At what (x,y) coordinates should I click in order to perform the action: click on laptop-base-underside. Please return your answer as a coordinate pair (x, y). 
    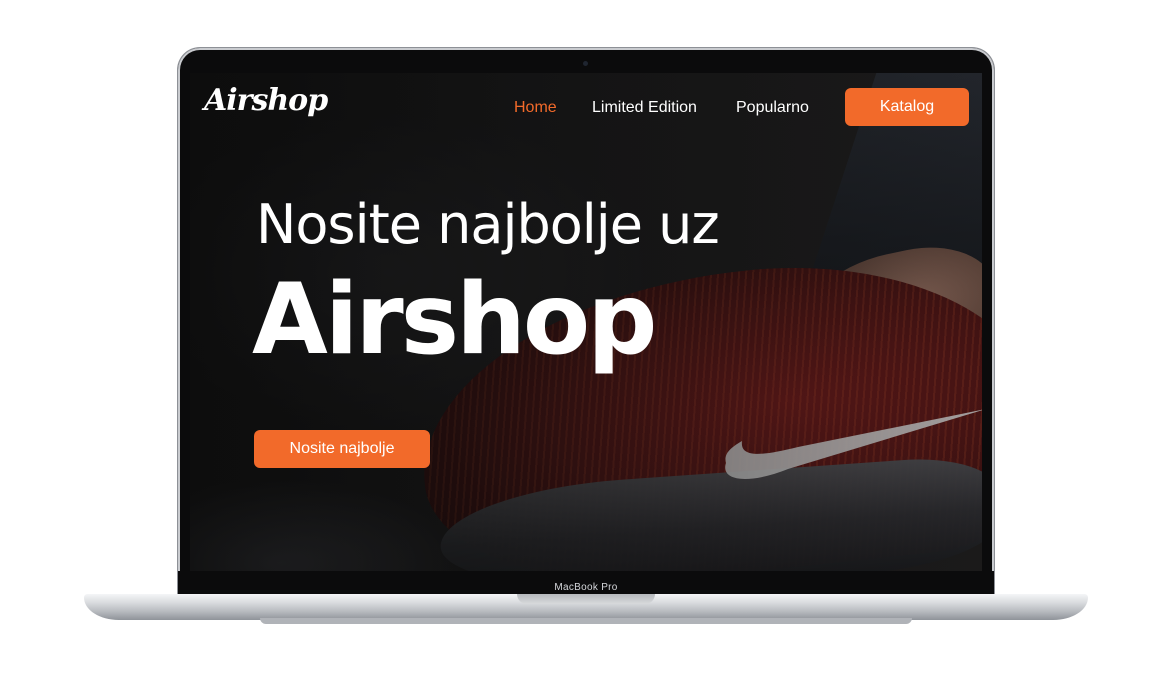
    Looking at the image, I should click on (586, 621).